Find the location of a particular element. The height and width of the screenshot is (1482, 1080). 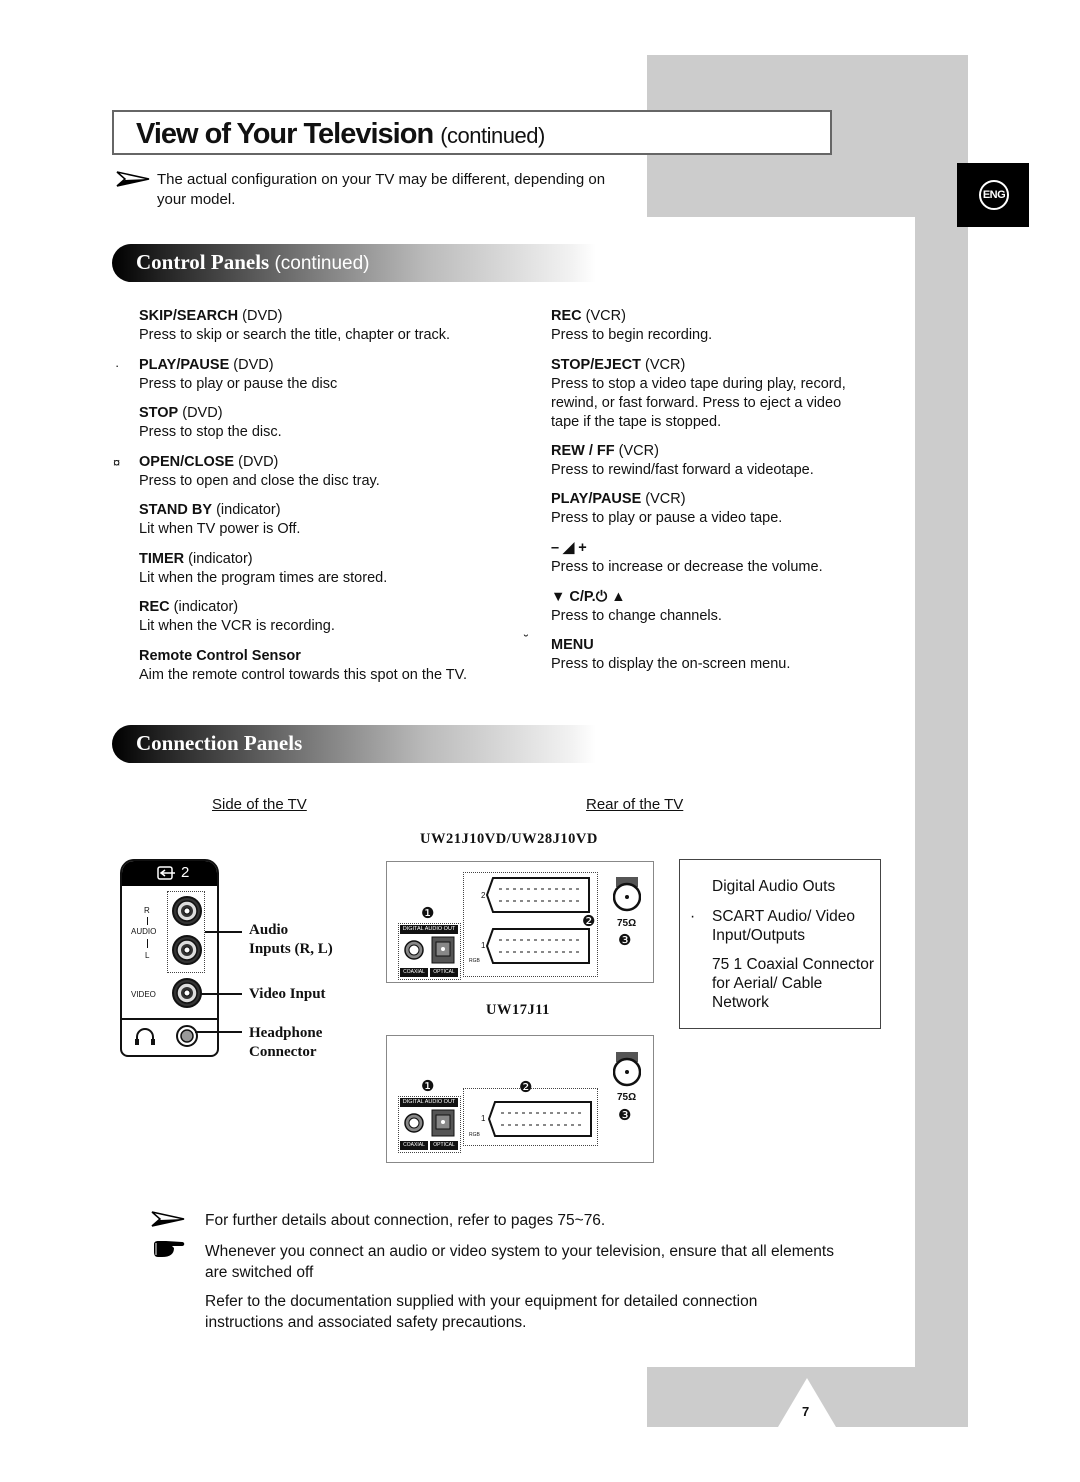

control-item-desc: Press to change channels. is located at coordinates (636, 616).